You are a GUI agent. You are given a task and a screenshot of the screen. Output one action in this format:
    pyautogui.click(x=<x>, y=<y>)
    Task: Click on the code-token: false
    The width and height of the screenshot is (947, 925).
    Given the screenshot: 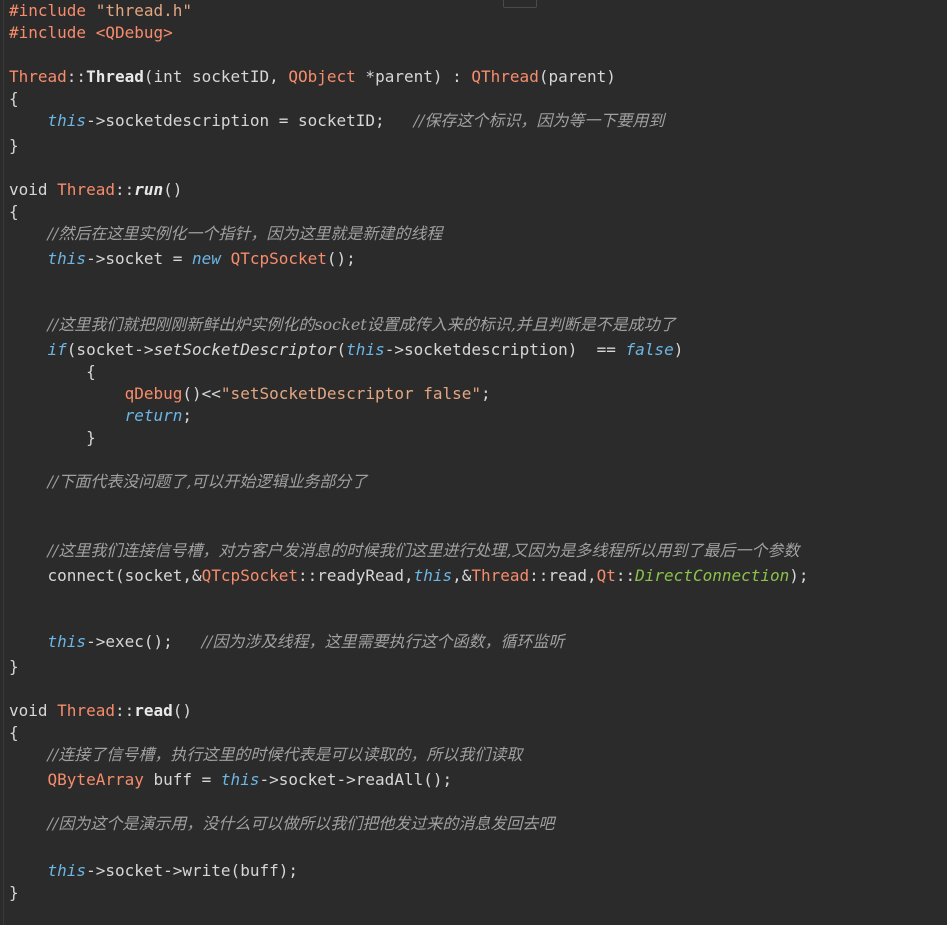 What is the action you would take?
    pyautogui.click(x=649, y=349)
    